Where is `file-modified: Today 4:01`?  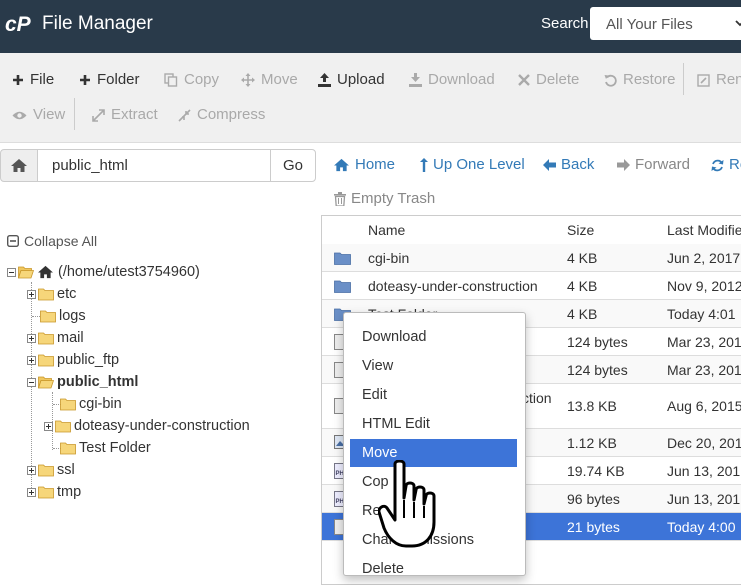
file-modified: Today 4:01 is located at coordinates (701, 314).